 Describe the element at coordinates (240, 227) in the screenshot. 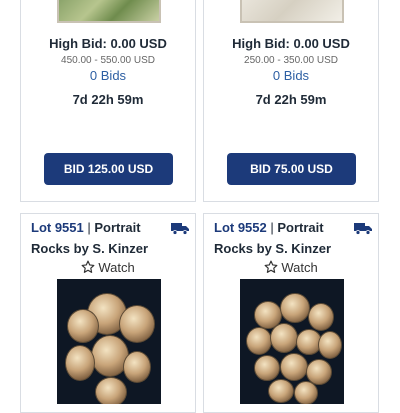

I see `lot-number: Lot 9552` at that location.